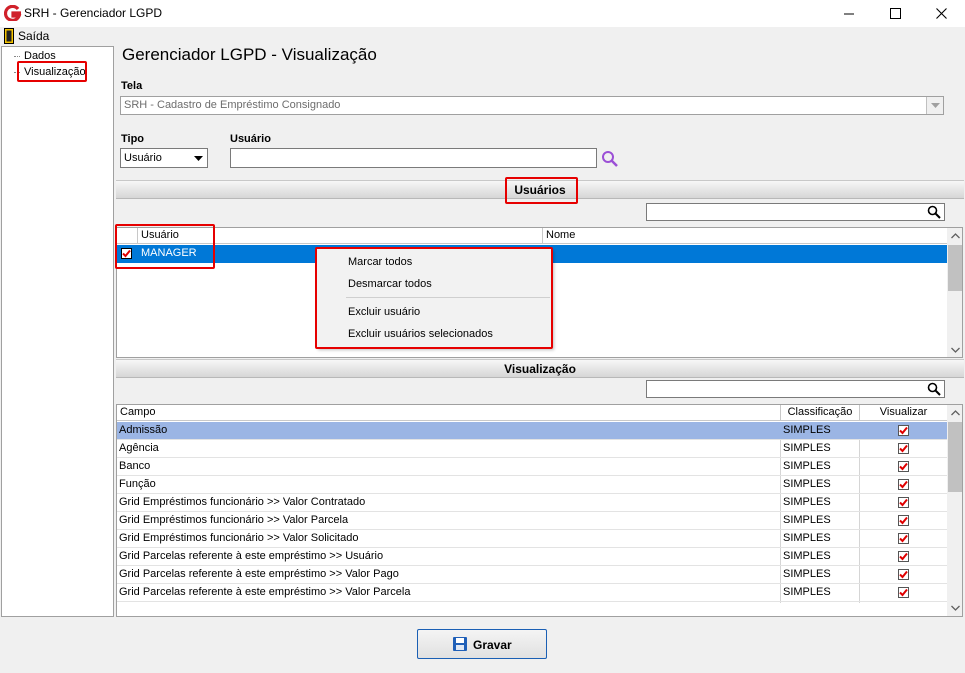 This screenshot has width=965, height=673. What do you see at coordinates (164, 158) in the screenshot?
I see `tipo-combobox: Usuário` at bounding box center [164, 158].